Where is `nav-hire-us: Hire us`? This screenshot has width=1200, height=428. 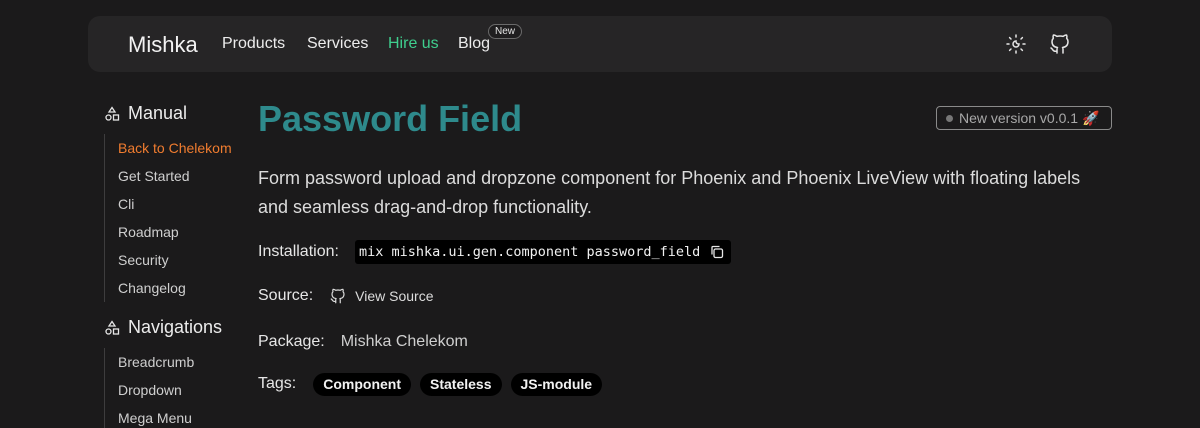
nav-hire-us: Hire us is located at coordinates (413, 44).